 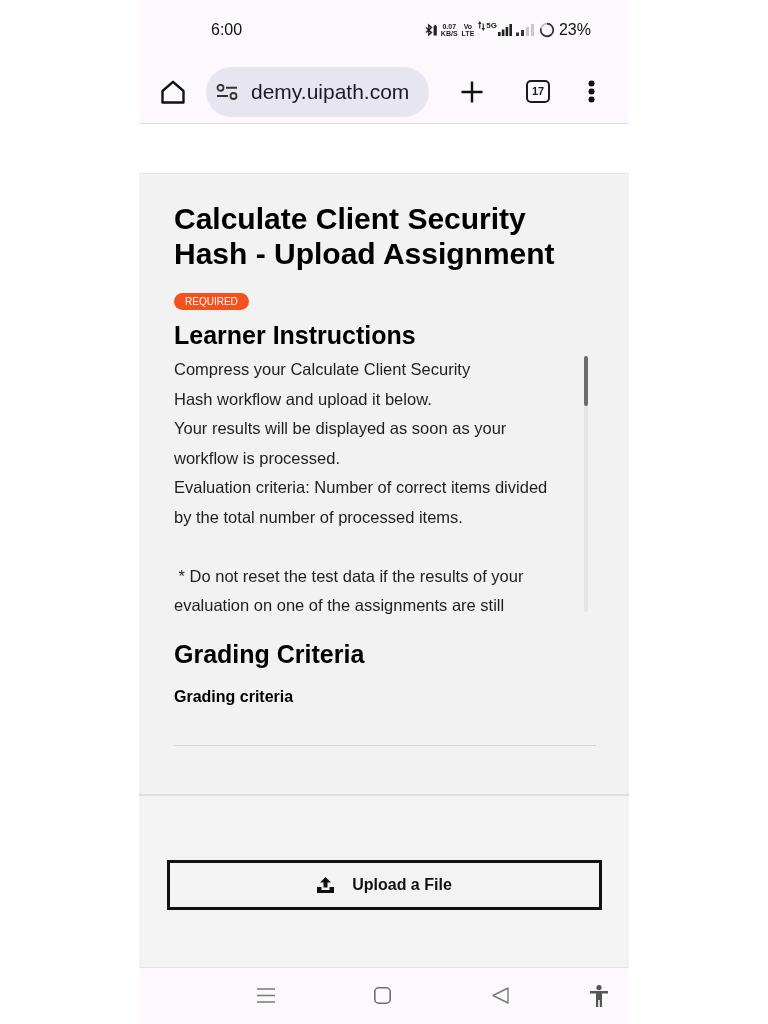 What do you see at coordinates (227, 30) in the screenshot?
I see `clock-time: 6:00` at bounding box center [227, 30].